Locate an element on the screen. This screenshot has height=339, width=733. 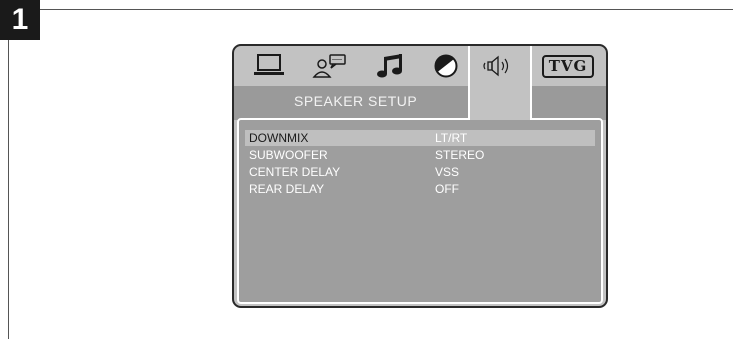
step-number-badge: 1 is located at coordinates (20, 20).